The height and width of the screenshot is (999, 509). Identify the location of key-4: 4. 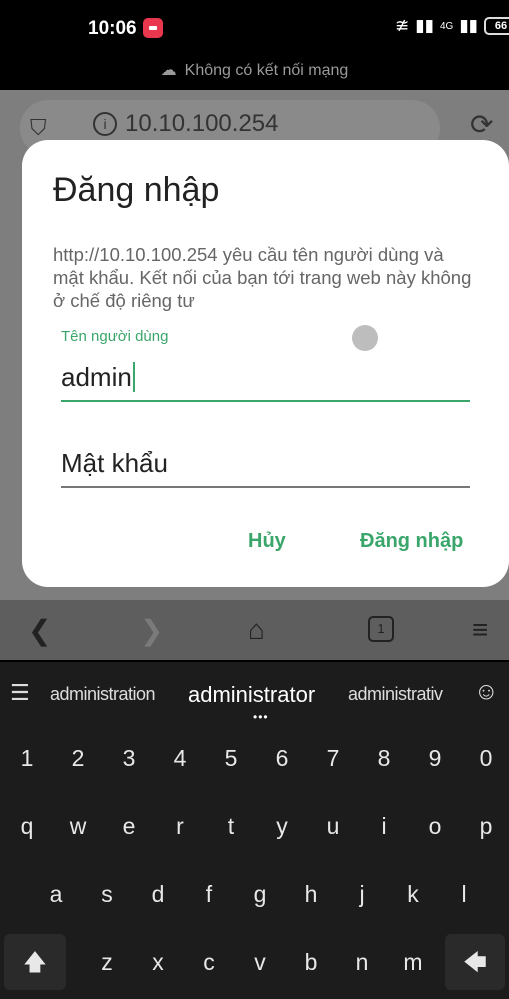
(180, 758).